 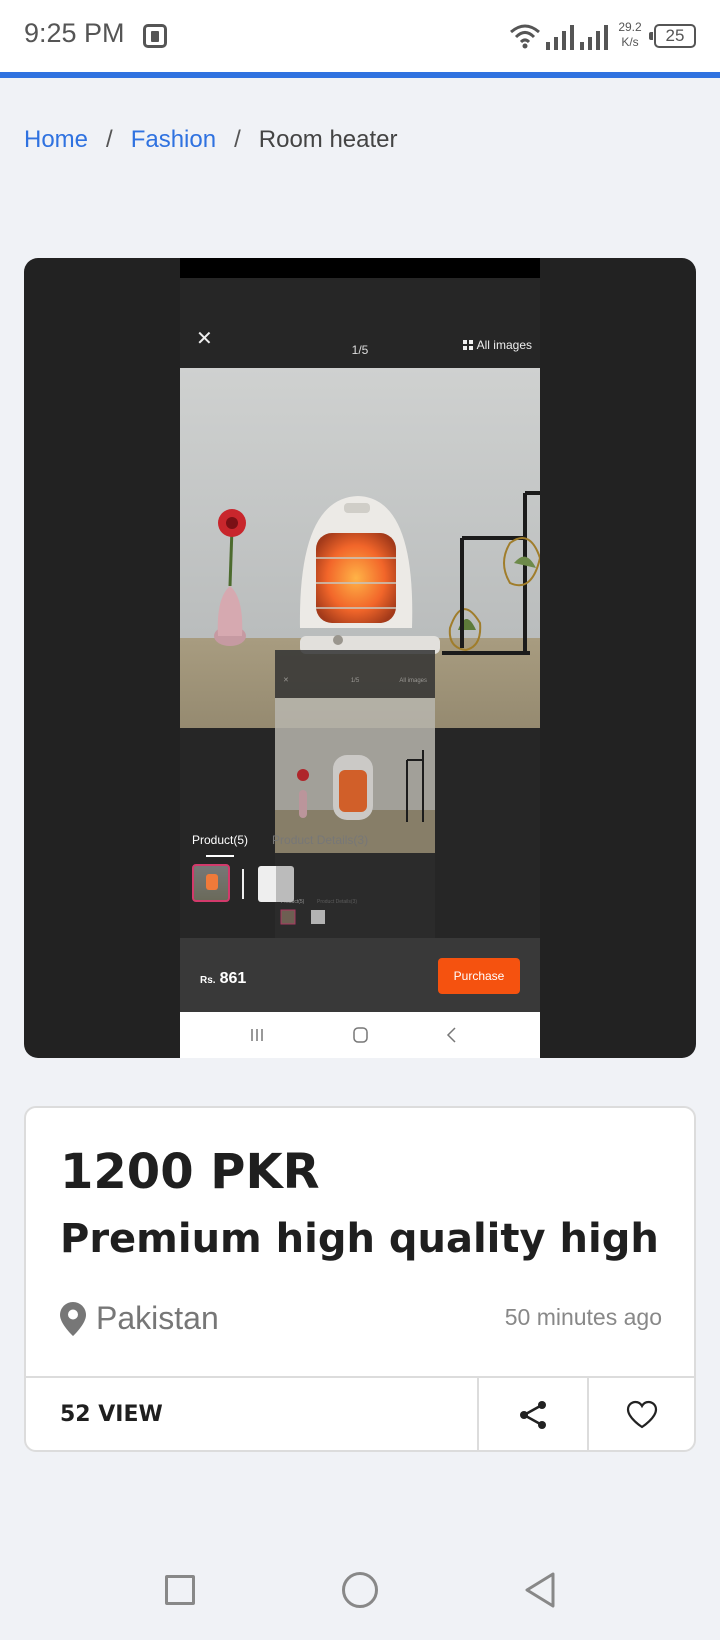 What do you see at coordinates (337, 902) in the screenshot?
I see `svg-text: Product Details(3)` at bounding box center [337, 902].